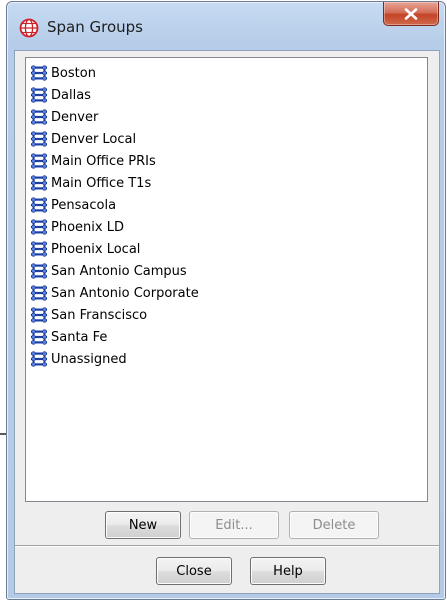 The image size is (447, 601). I want to click on list-item: San Antonio Campus, so click(108, 271).